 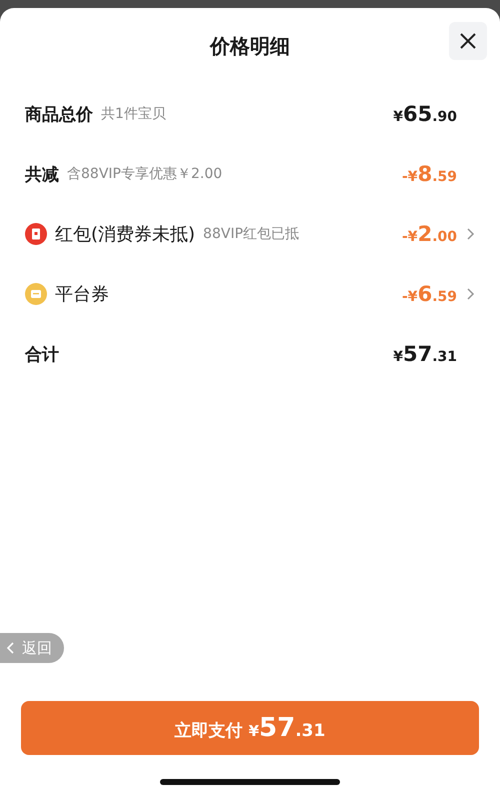 I want to click on row-note: 含88VIP专享优惠￥2.00, so click(x=144, y=174).